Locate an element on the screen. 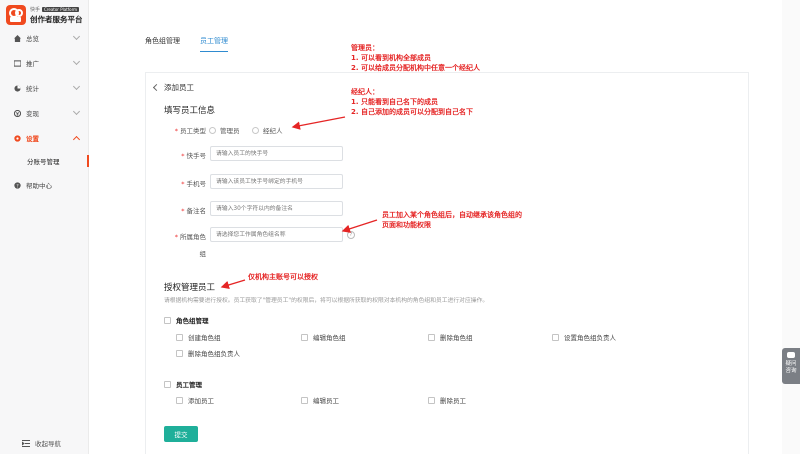  checkbox-add-employee: 添加员工 is located at coordinates (195, 400).